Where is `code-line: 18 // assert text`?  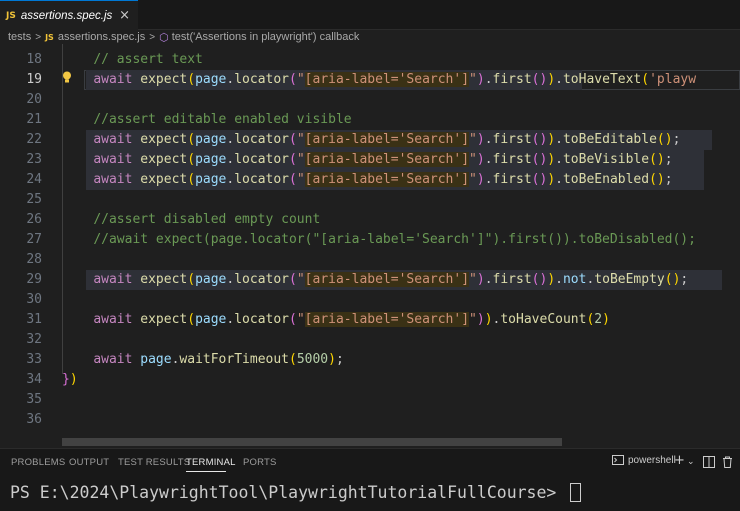
code-line: 18 // assert text is located at coordinates (370, 60).